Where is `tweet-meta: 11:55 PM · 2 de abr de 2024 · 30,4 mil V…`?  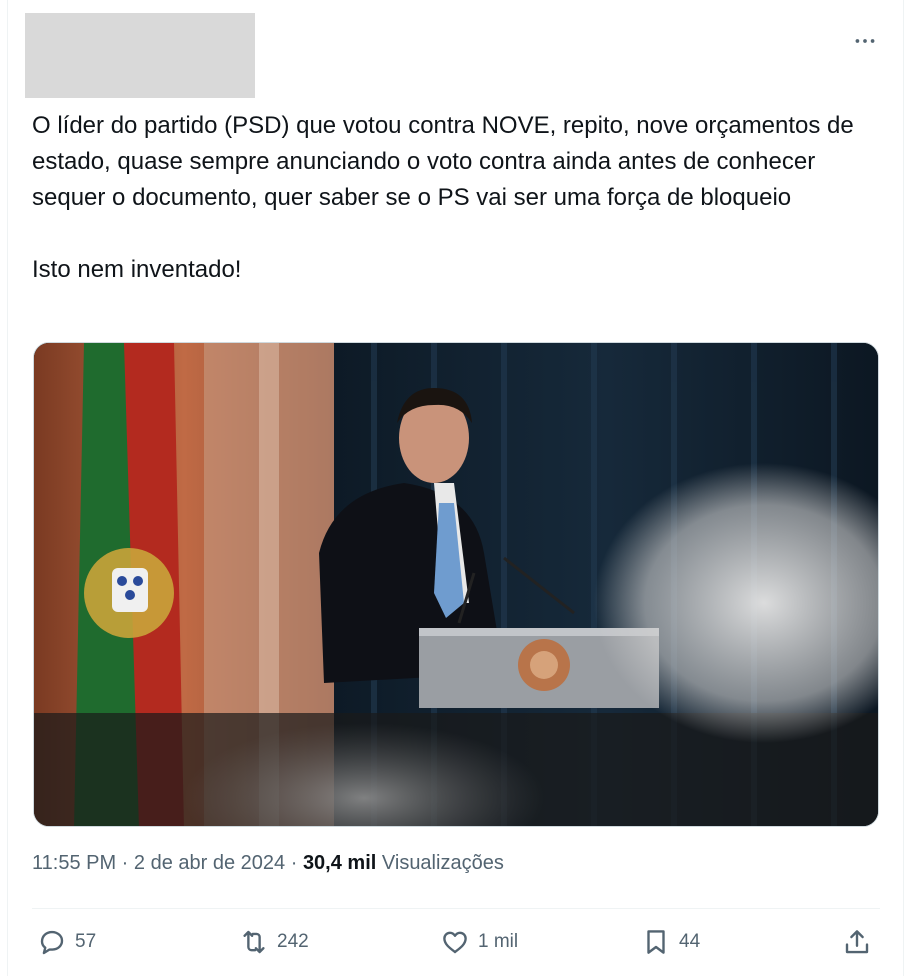 tweet-meta: 11:55 PM · 2 de abr de 2024 · 30,4 mil V… is located at coordinates (268, 863).